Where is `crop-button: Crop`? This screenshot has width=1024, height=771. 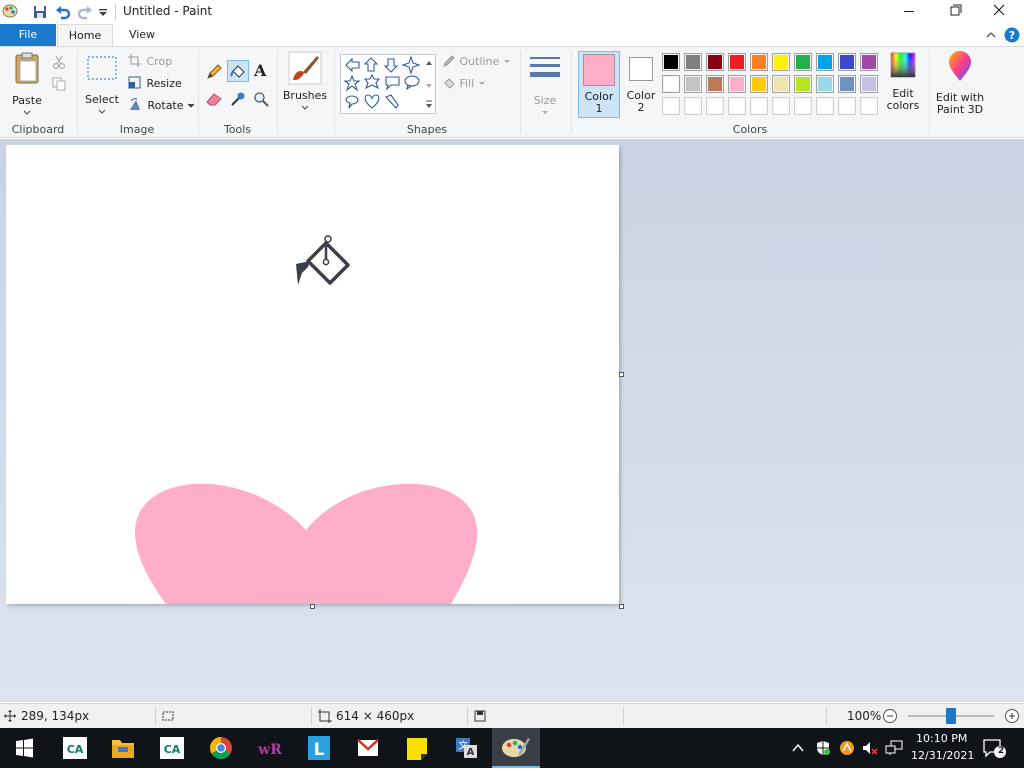 crop-button: Crop is located at coordinates (150, 62).